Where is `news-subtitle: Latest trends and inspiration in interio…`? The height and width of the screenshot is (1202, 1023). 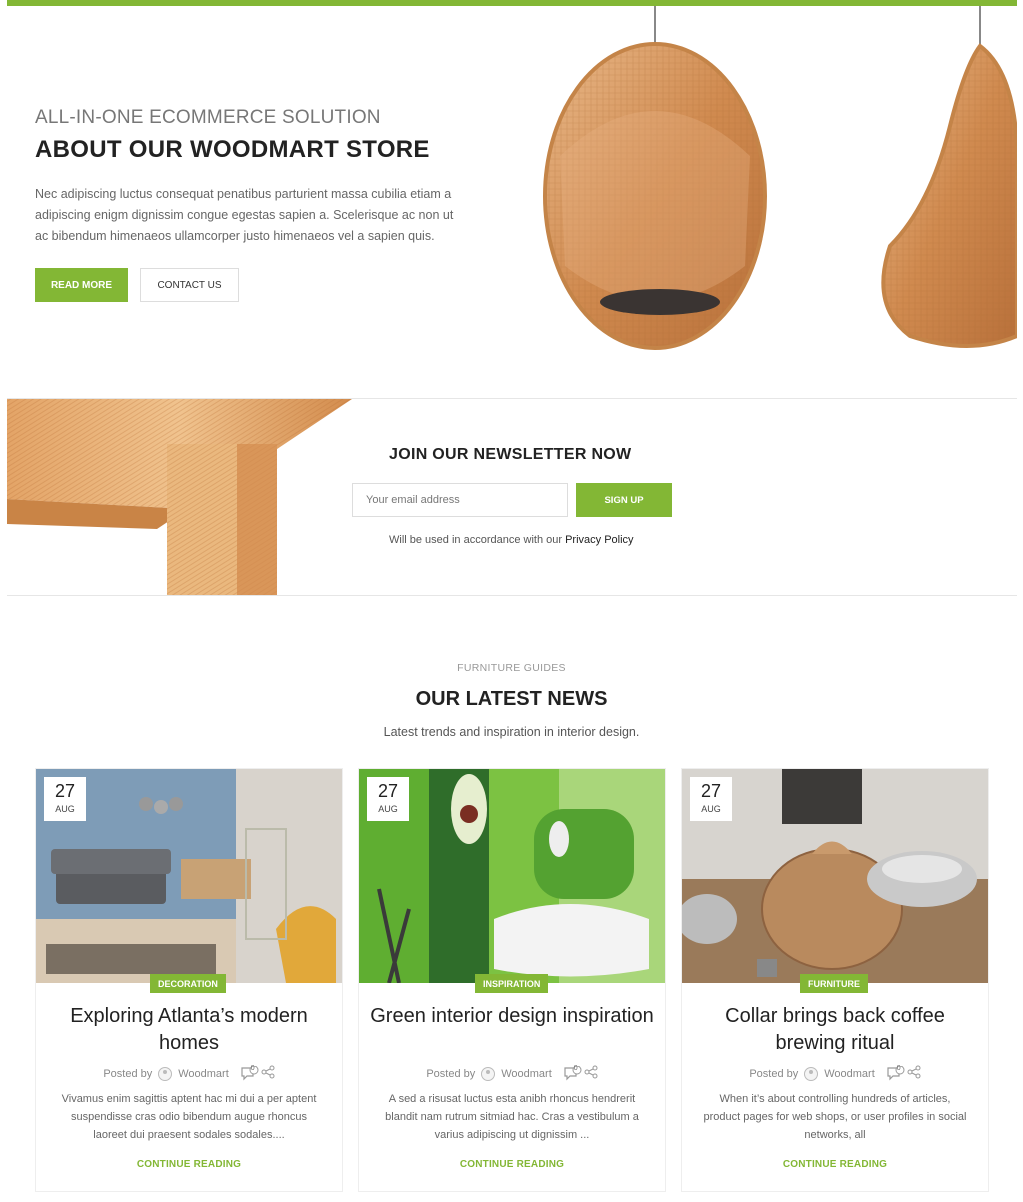 news-subtitle: Latest trends and inspiration in interio… is located at coordinates (511, 732).